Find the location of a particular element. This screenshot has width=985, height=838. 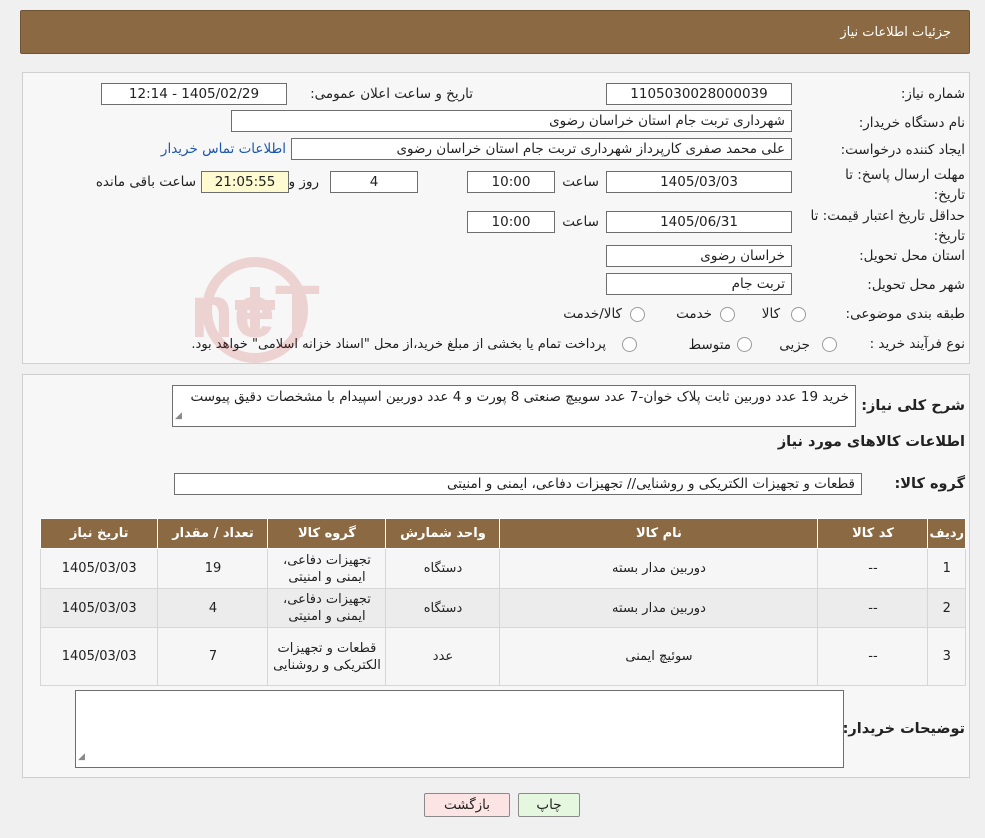

buyer-notes-label: توضیحات خریدار: is located at coordinates (903, 729).